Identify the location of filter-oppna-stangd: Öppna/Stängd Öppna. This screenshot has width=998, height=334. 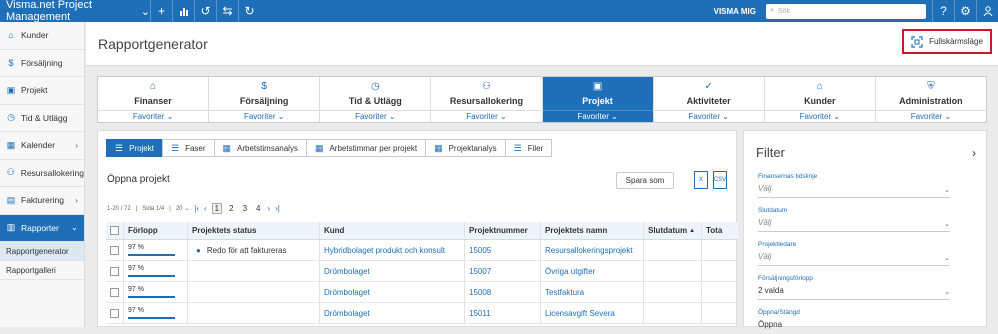
(854, 321).